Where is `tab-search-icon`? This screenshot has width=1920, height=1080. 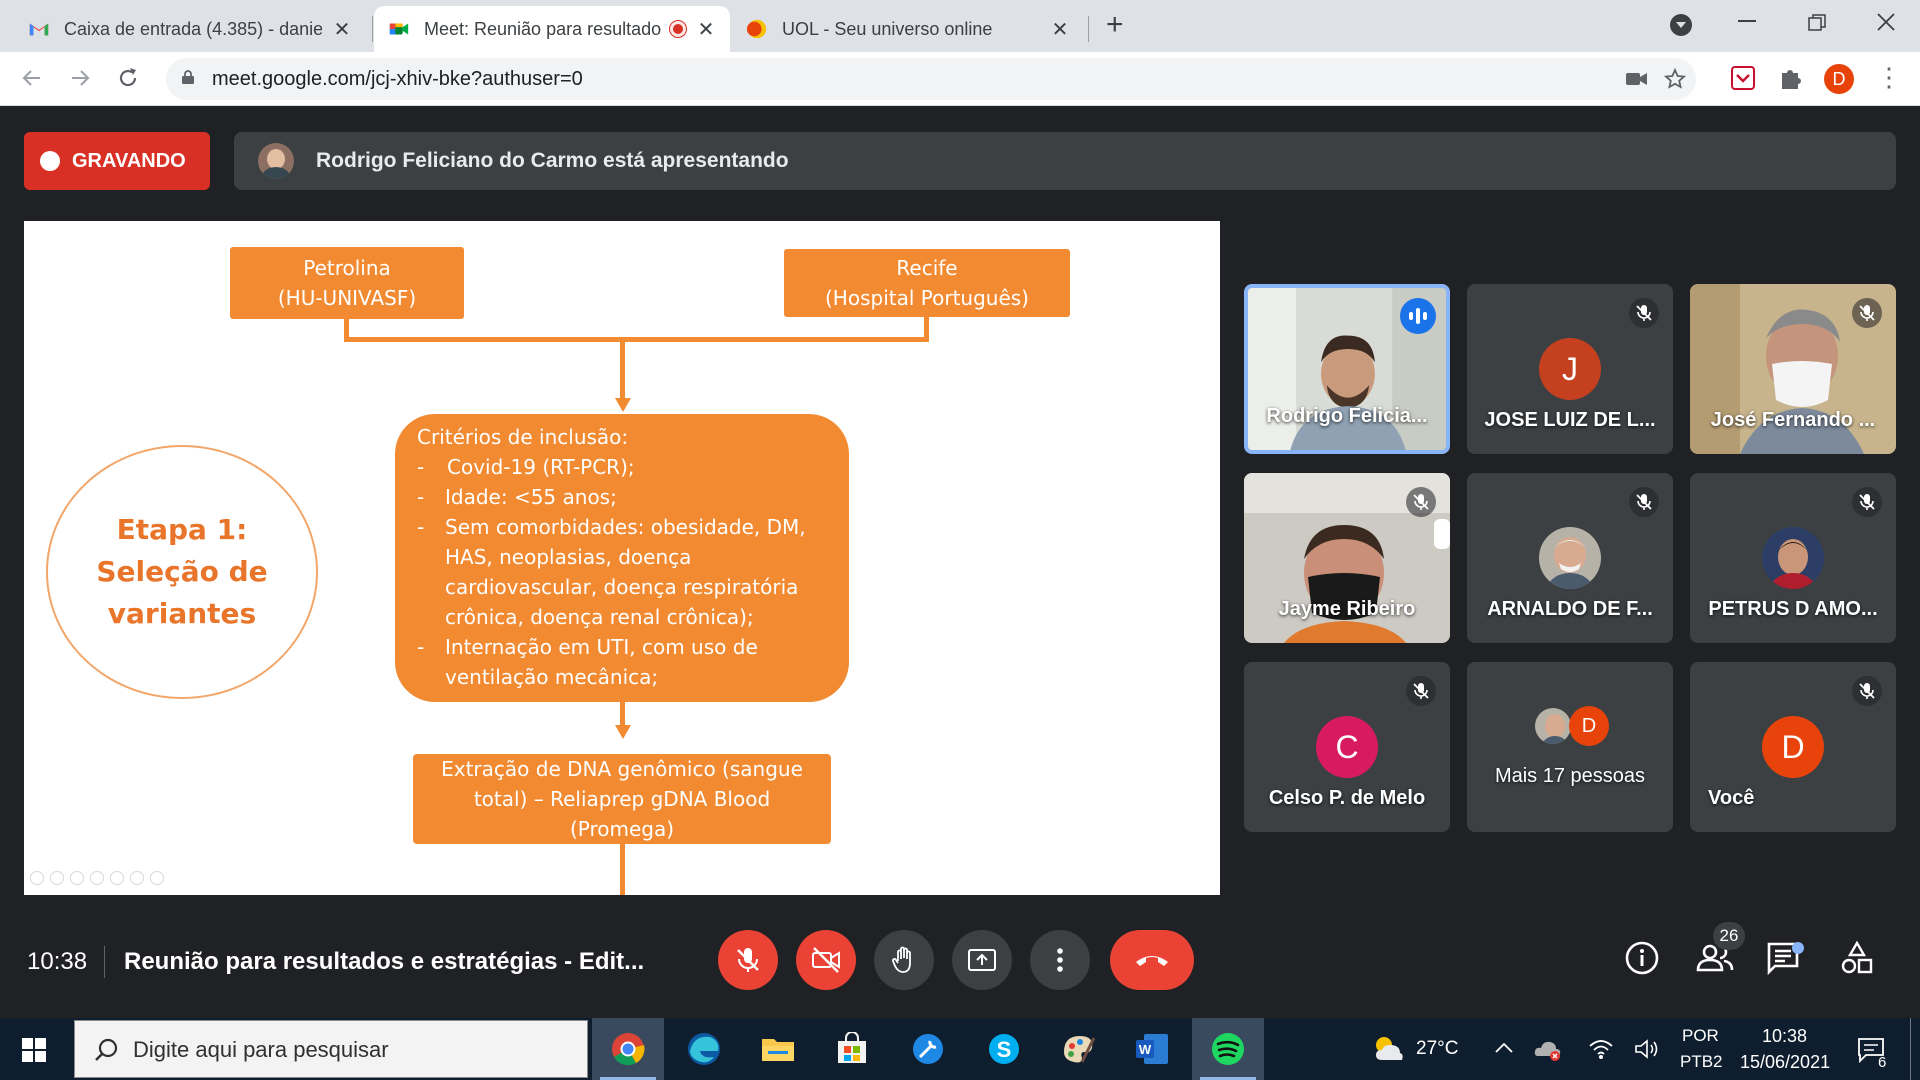
tab-search-icon is located at coordinates (1681, 25).